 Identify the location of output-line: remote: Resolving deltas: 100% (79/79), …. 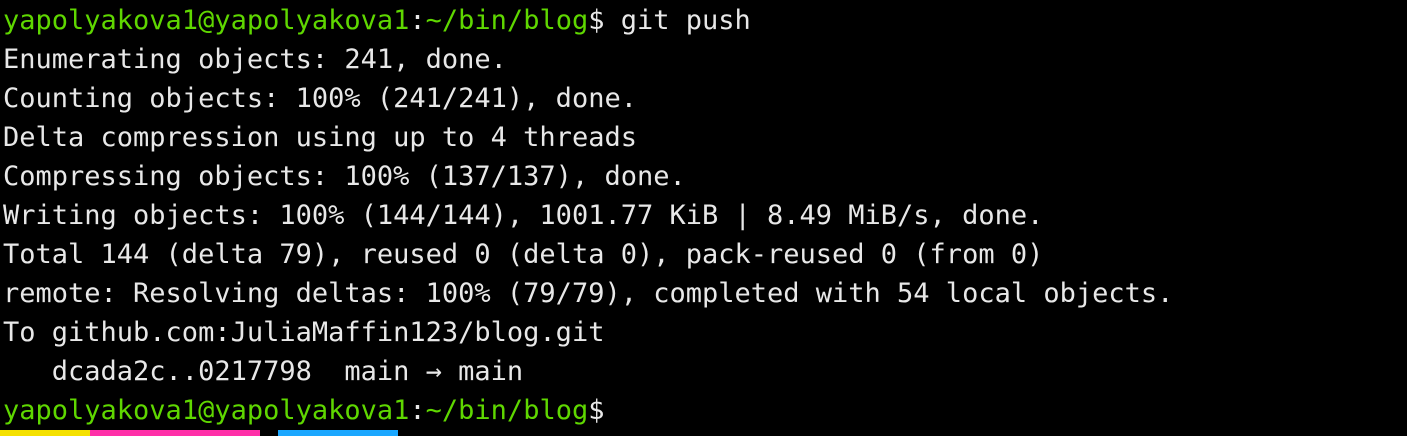
(588, 293).